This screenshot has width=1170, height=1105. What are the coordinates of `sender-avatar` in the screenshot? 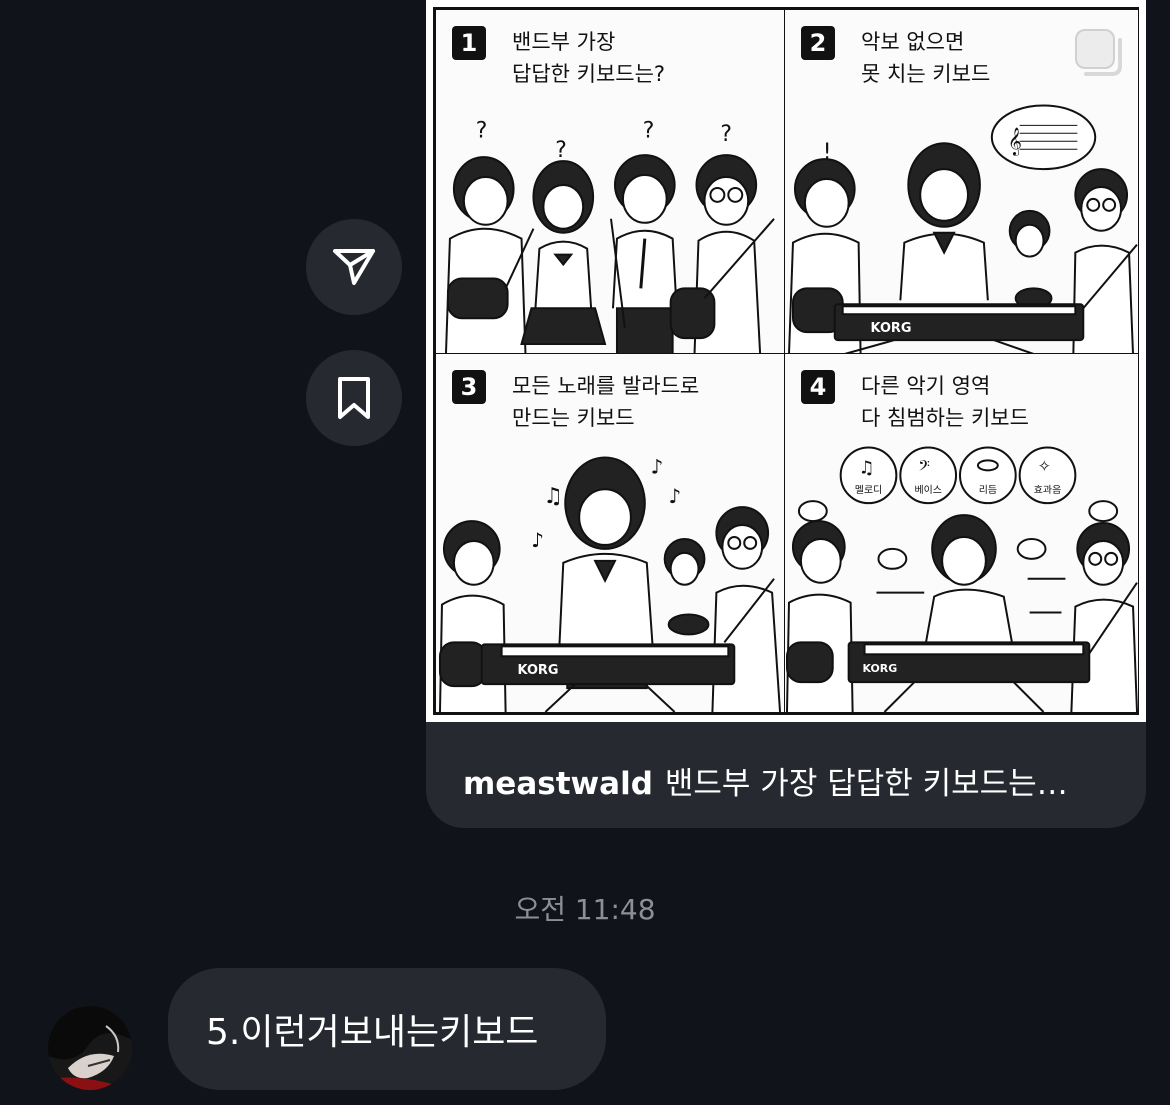 It's located at (90, 1048).